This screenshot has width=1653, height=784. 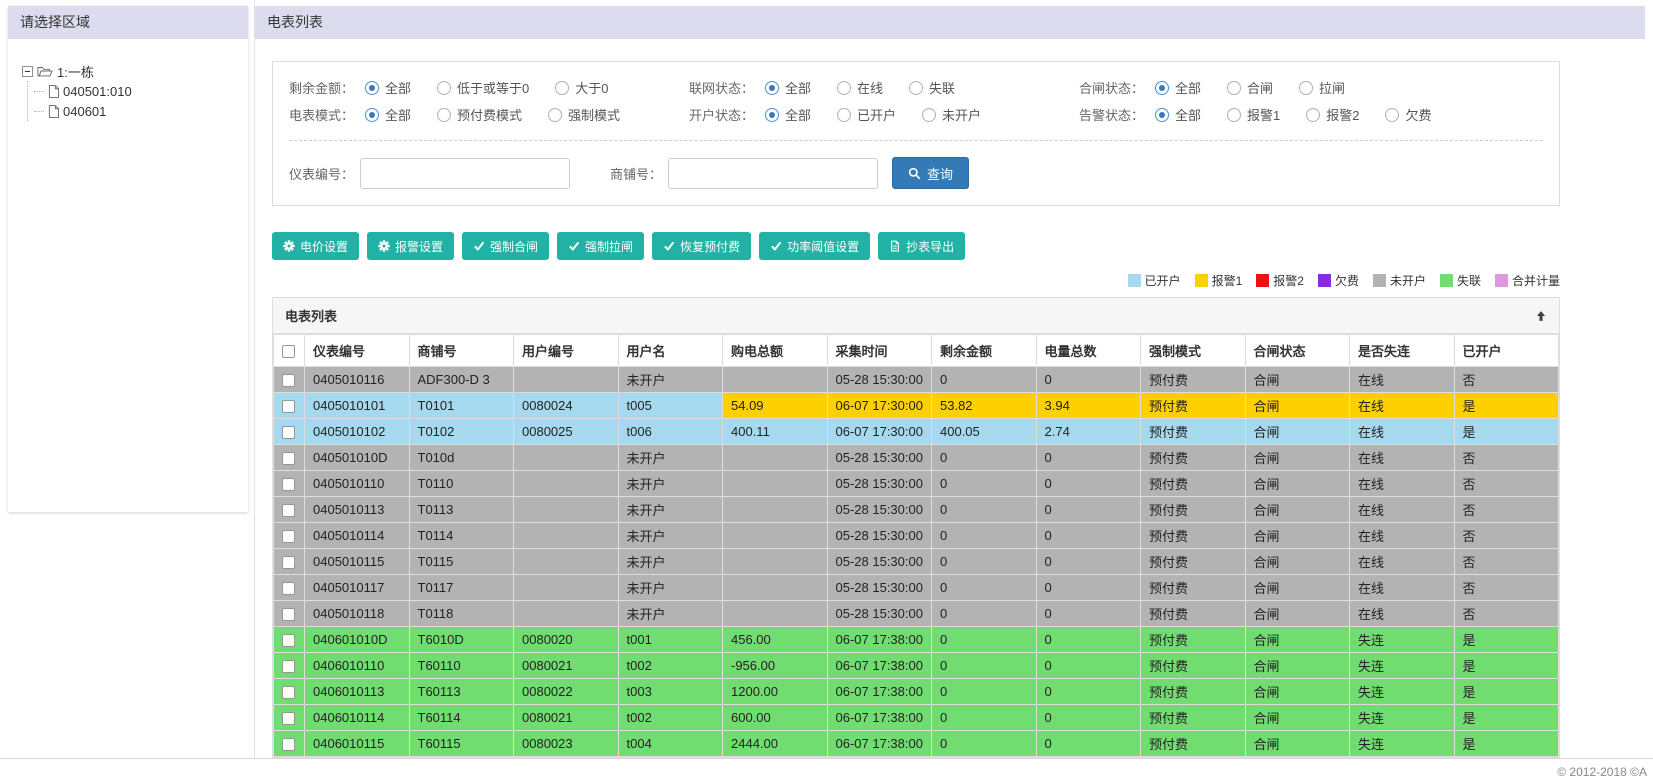 What do you see at coordinates (1322, 87) in the screenshot?
I see `radio-option: 拉闸` at bounding box center [1322, 87].